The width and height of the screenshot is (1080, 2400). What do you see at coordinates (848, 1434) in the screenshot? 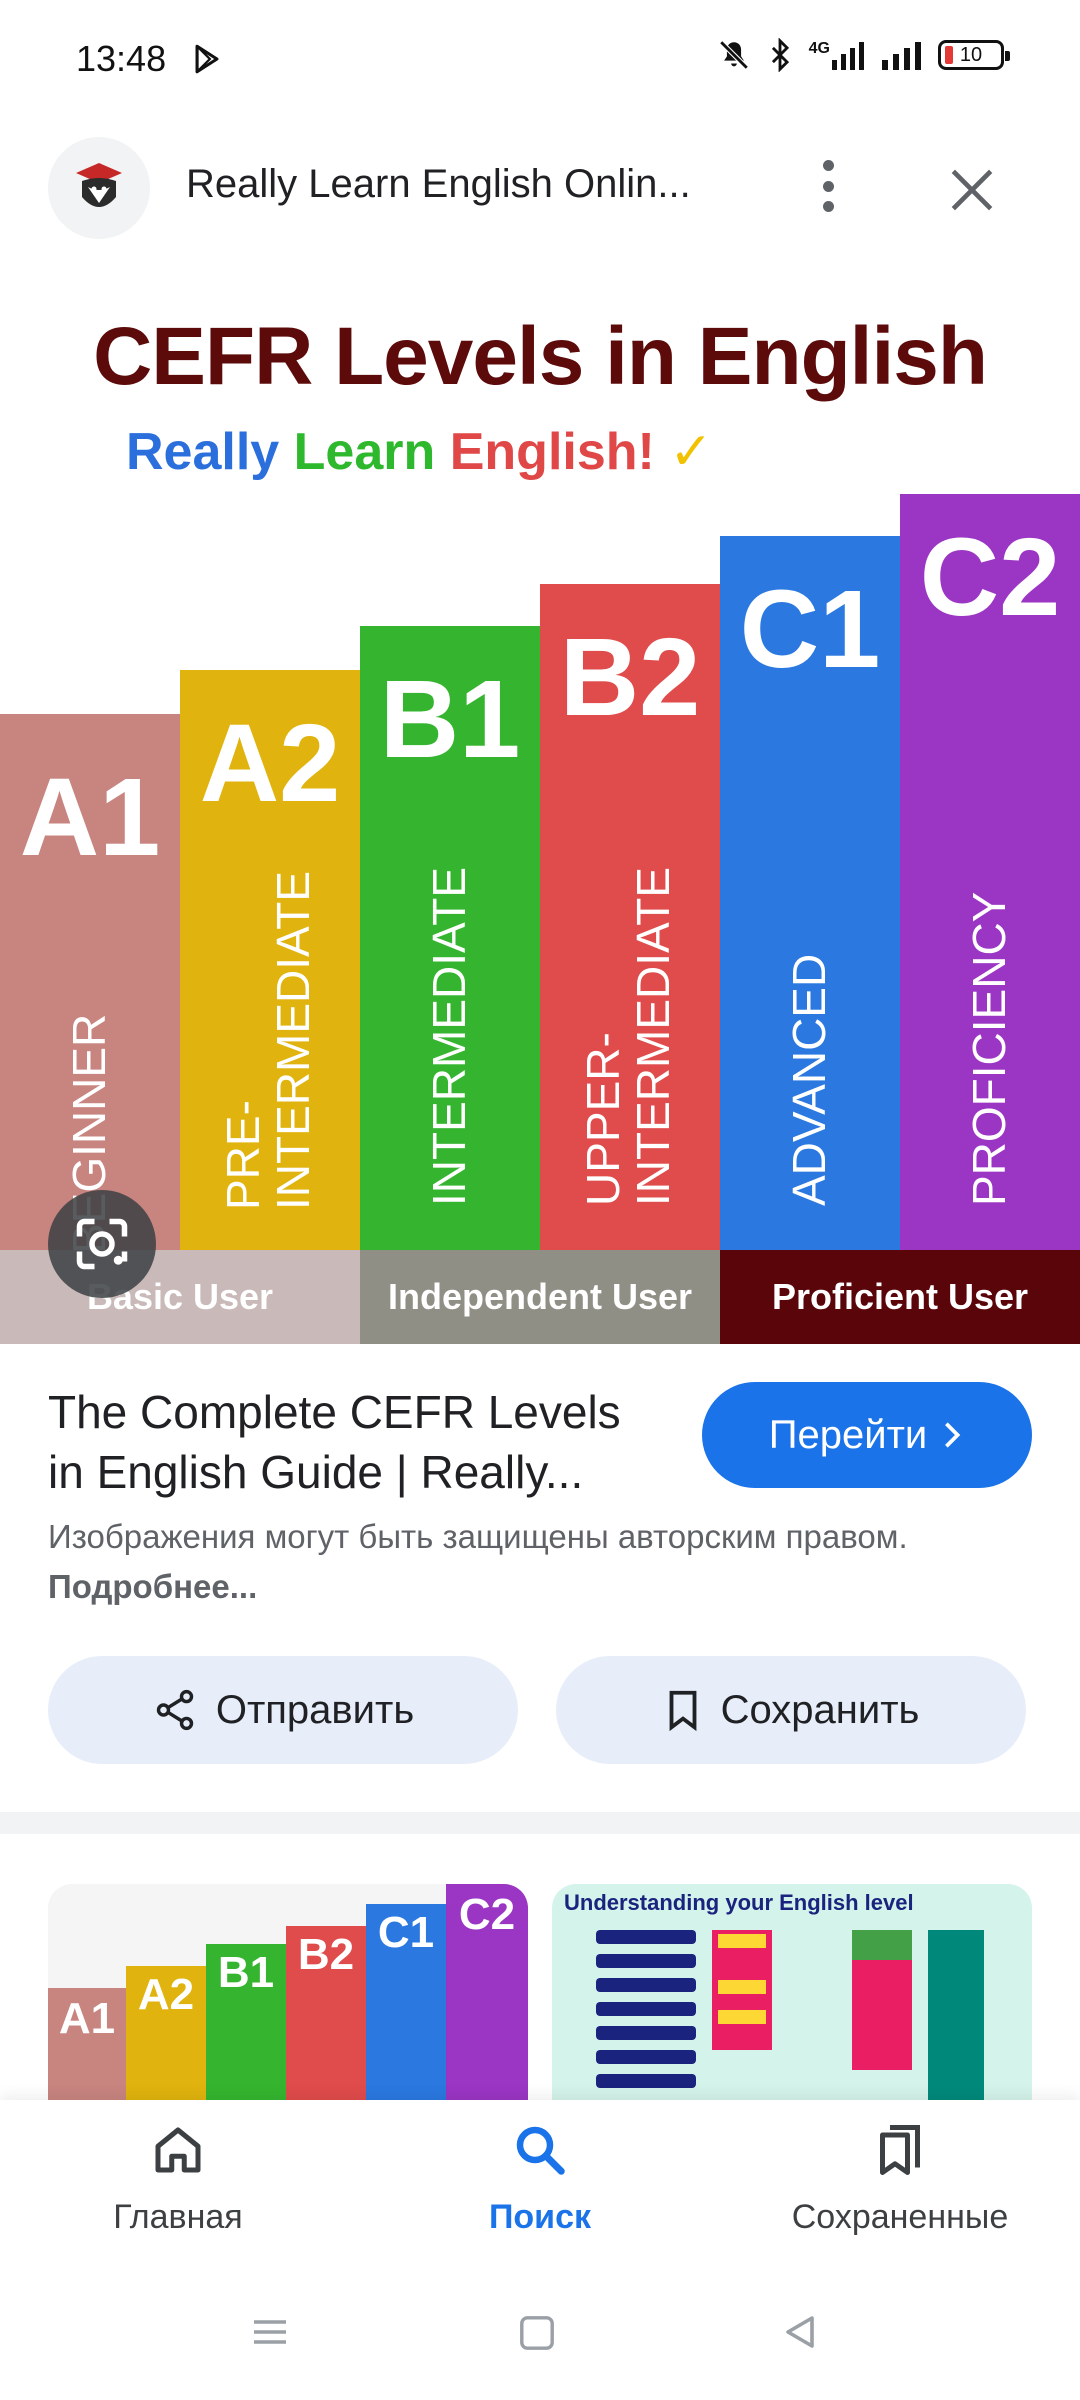
I see `visit-button-label: Перейти` at bounding box center [848, 1434].